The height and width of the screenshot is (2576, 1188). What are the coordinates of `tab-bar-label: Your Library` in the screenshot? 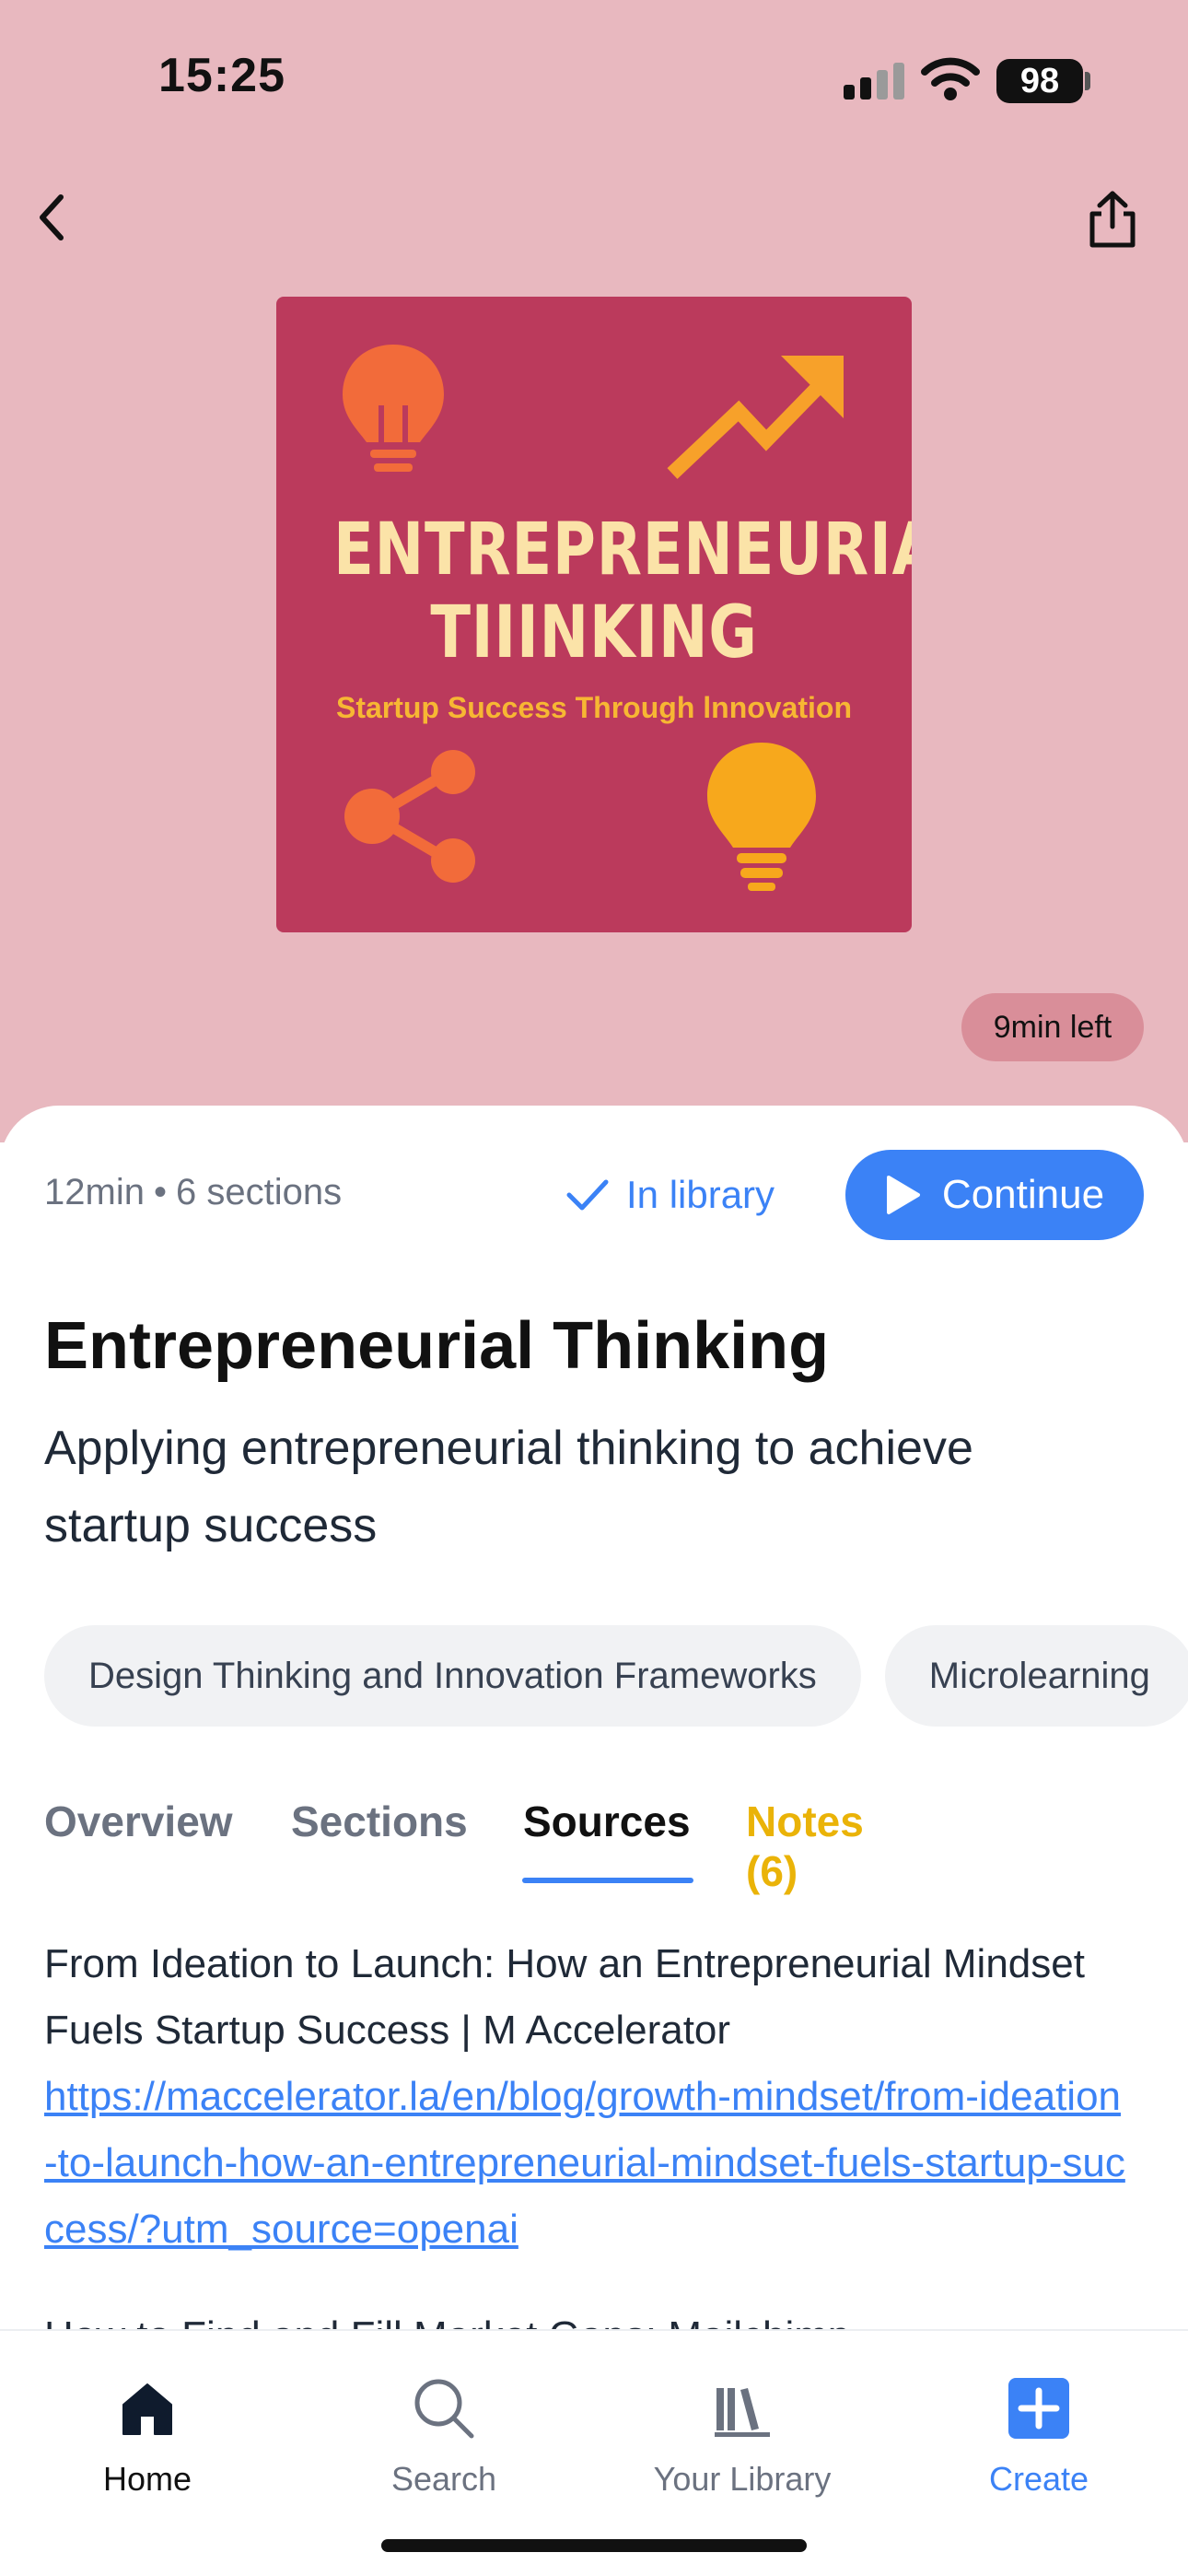 It's located at (742, 2479).